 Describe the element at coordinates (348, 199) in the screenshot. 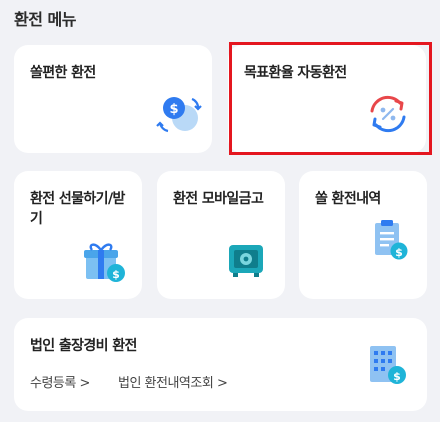

I see `sol-exchange-history-label: 쏠 환전내역` at that location.